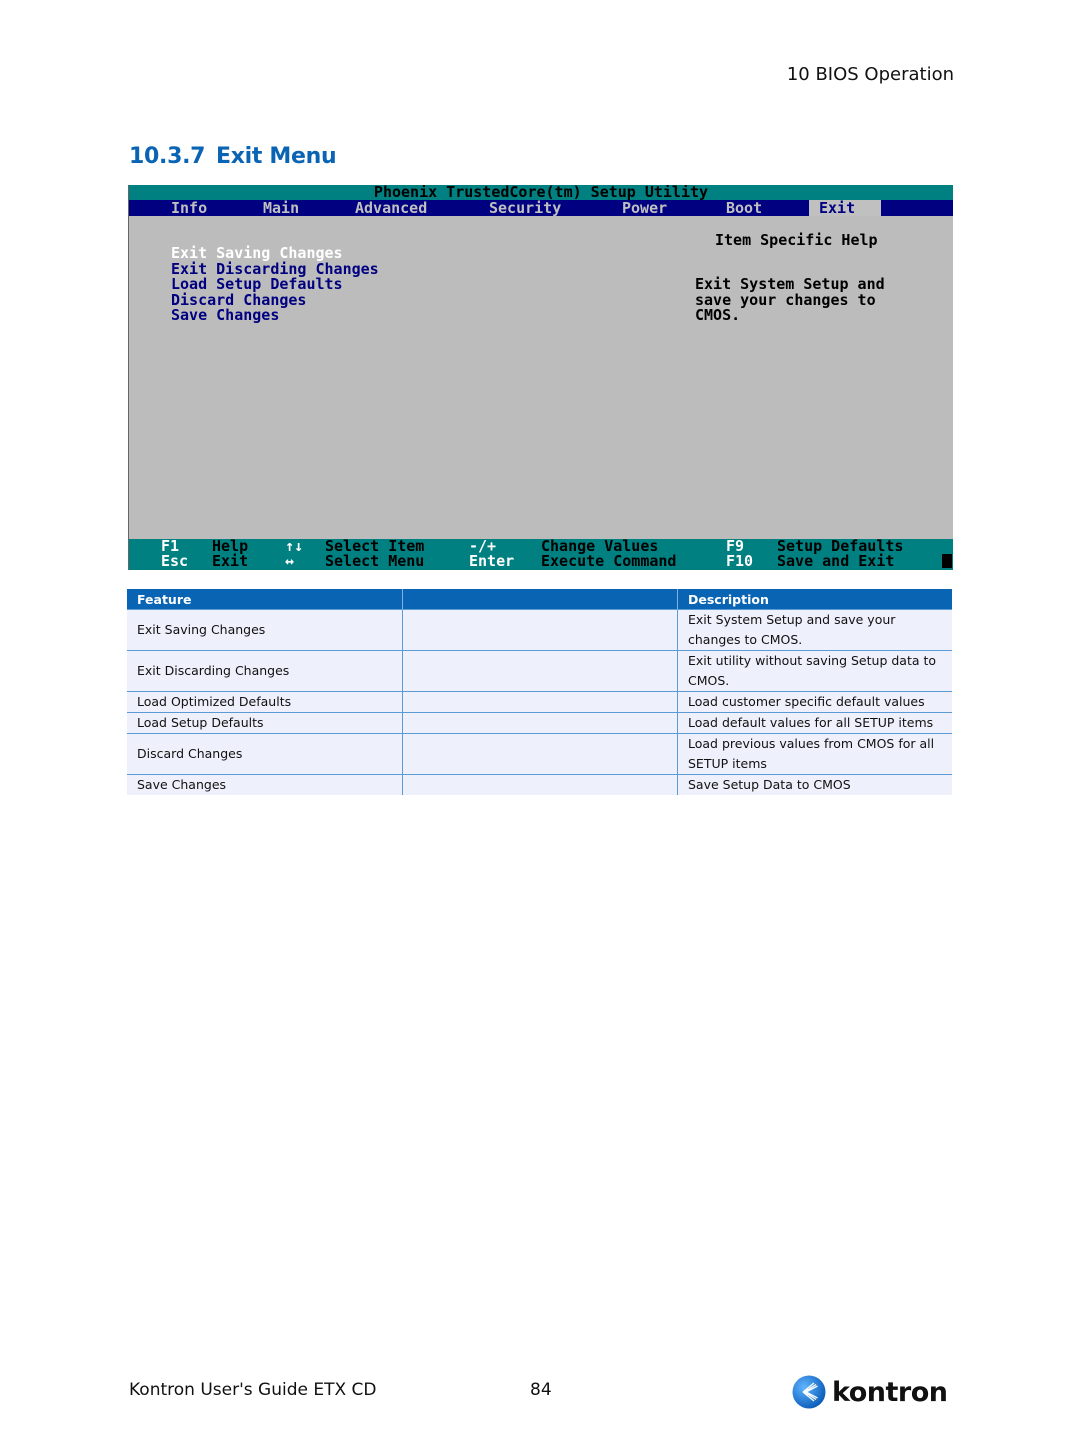 This screenshot has height=1439, width=1080. I want to click on description-cell: Load default values for all SETUP items, so click(814, 723).